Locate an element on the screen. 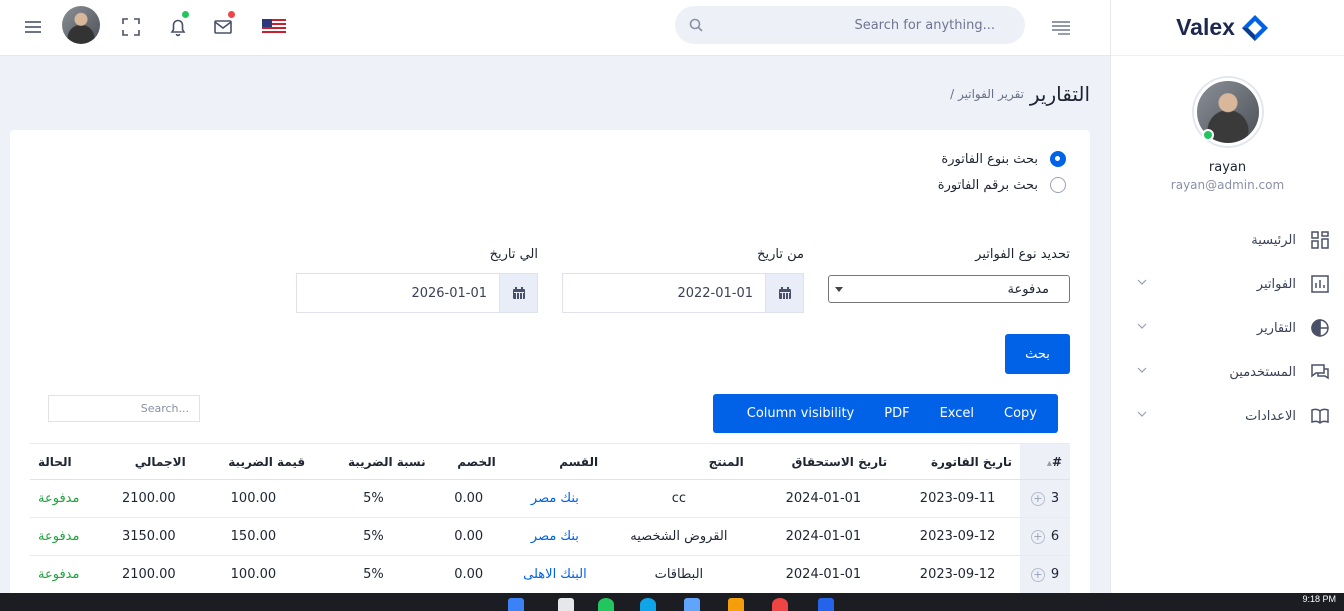 This screenshot has width=1344, height=611. search-icon is located at coordinates (696, 25).